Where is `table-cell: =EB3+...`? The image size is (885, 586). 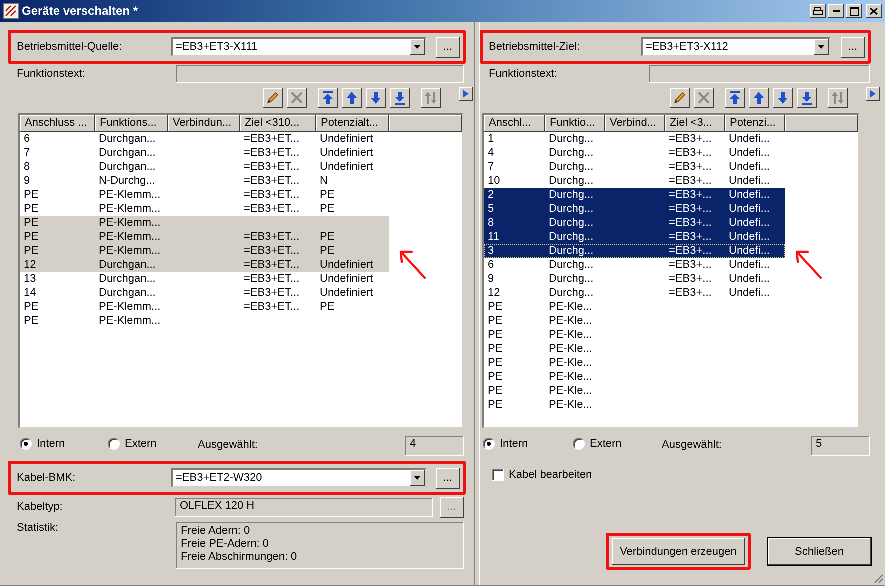
table-cell: =EB3+... is located at coordinates (690, 223).